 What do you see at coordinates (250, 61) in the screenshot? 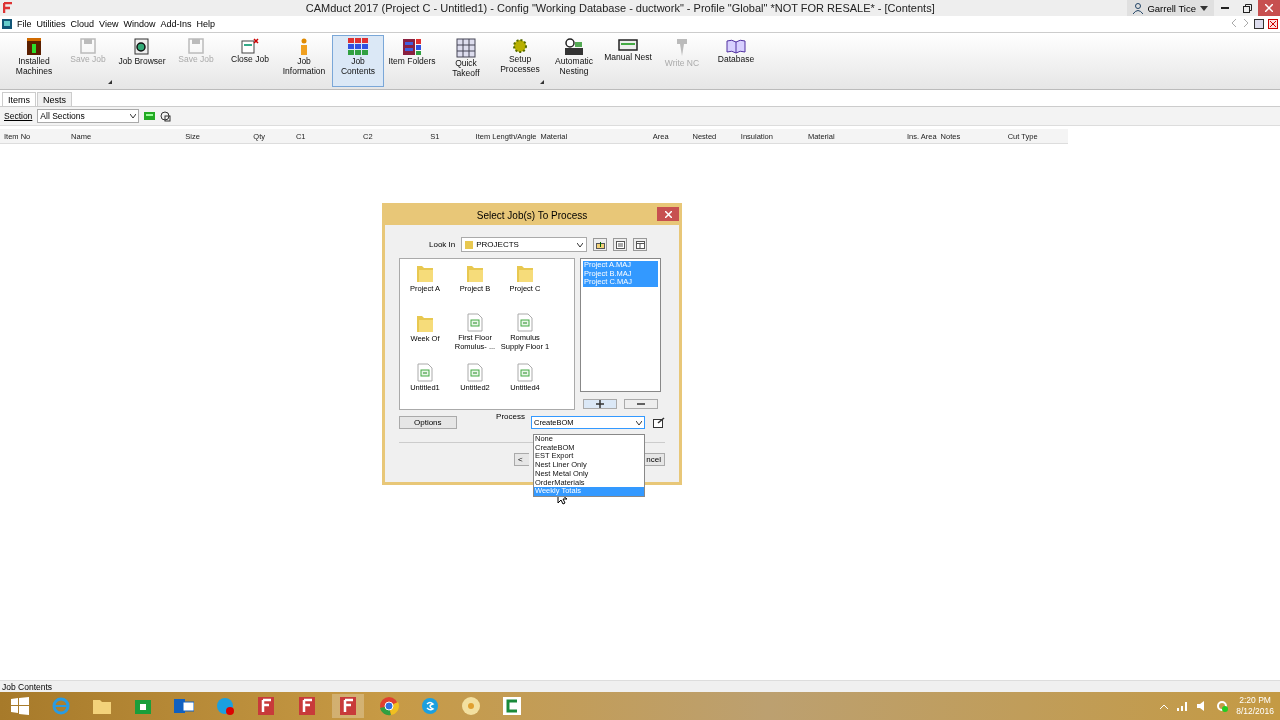
I see `toolbar-button: Close Job` at bounding box center [250, 61].